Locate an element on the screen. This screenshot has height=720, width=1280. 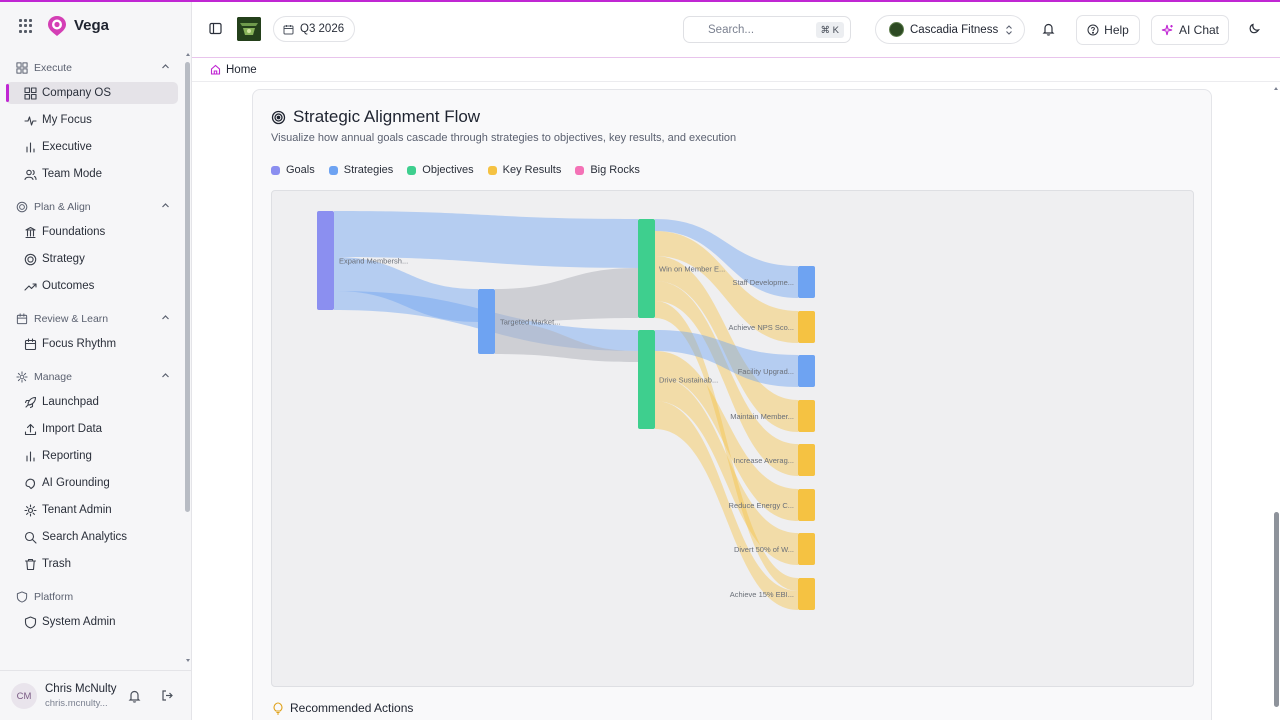
notification-settings-icon is located at coordinates (134, 696).